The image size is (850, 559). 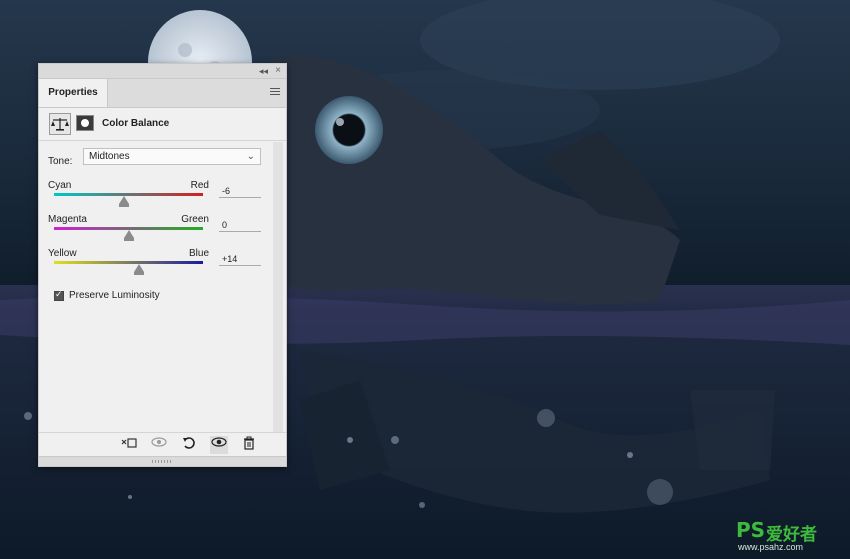 What do you see at coordinates (172, 156) in the screenshot?
I see `tone-dropdown: Midtones ⌄` at bounding box center [172, 156].